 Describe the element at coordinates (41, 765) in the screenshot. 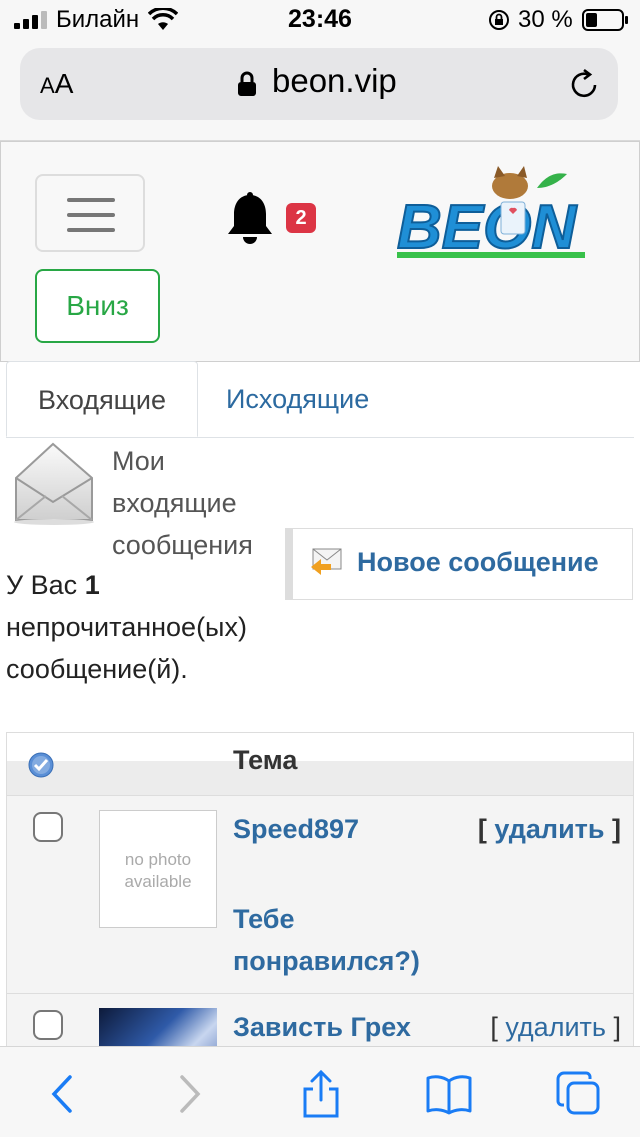

I see `check-all-icon` at that location.